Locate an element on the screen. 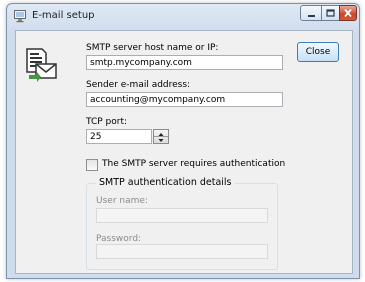 Image resolution: width=365 pixels, height=282 pixels. close-icon is located at coordinates (348, 13).